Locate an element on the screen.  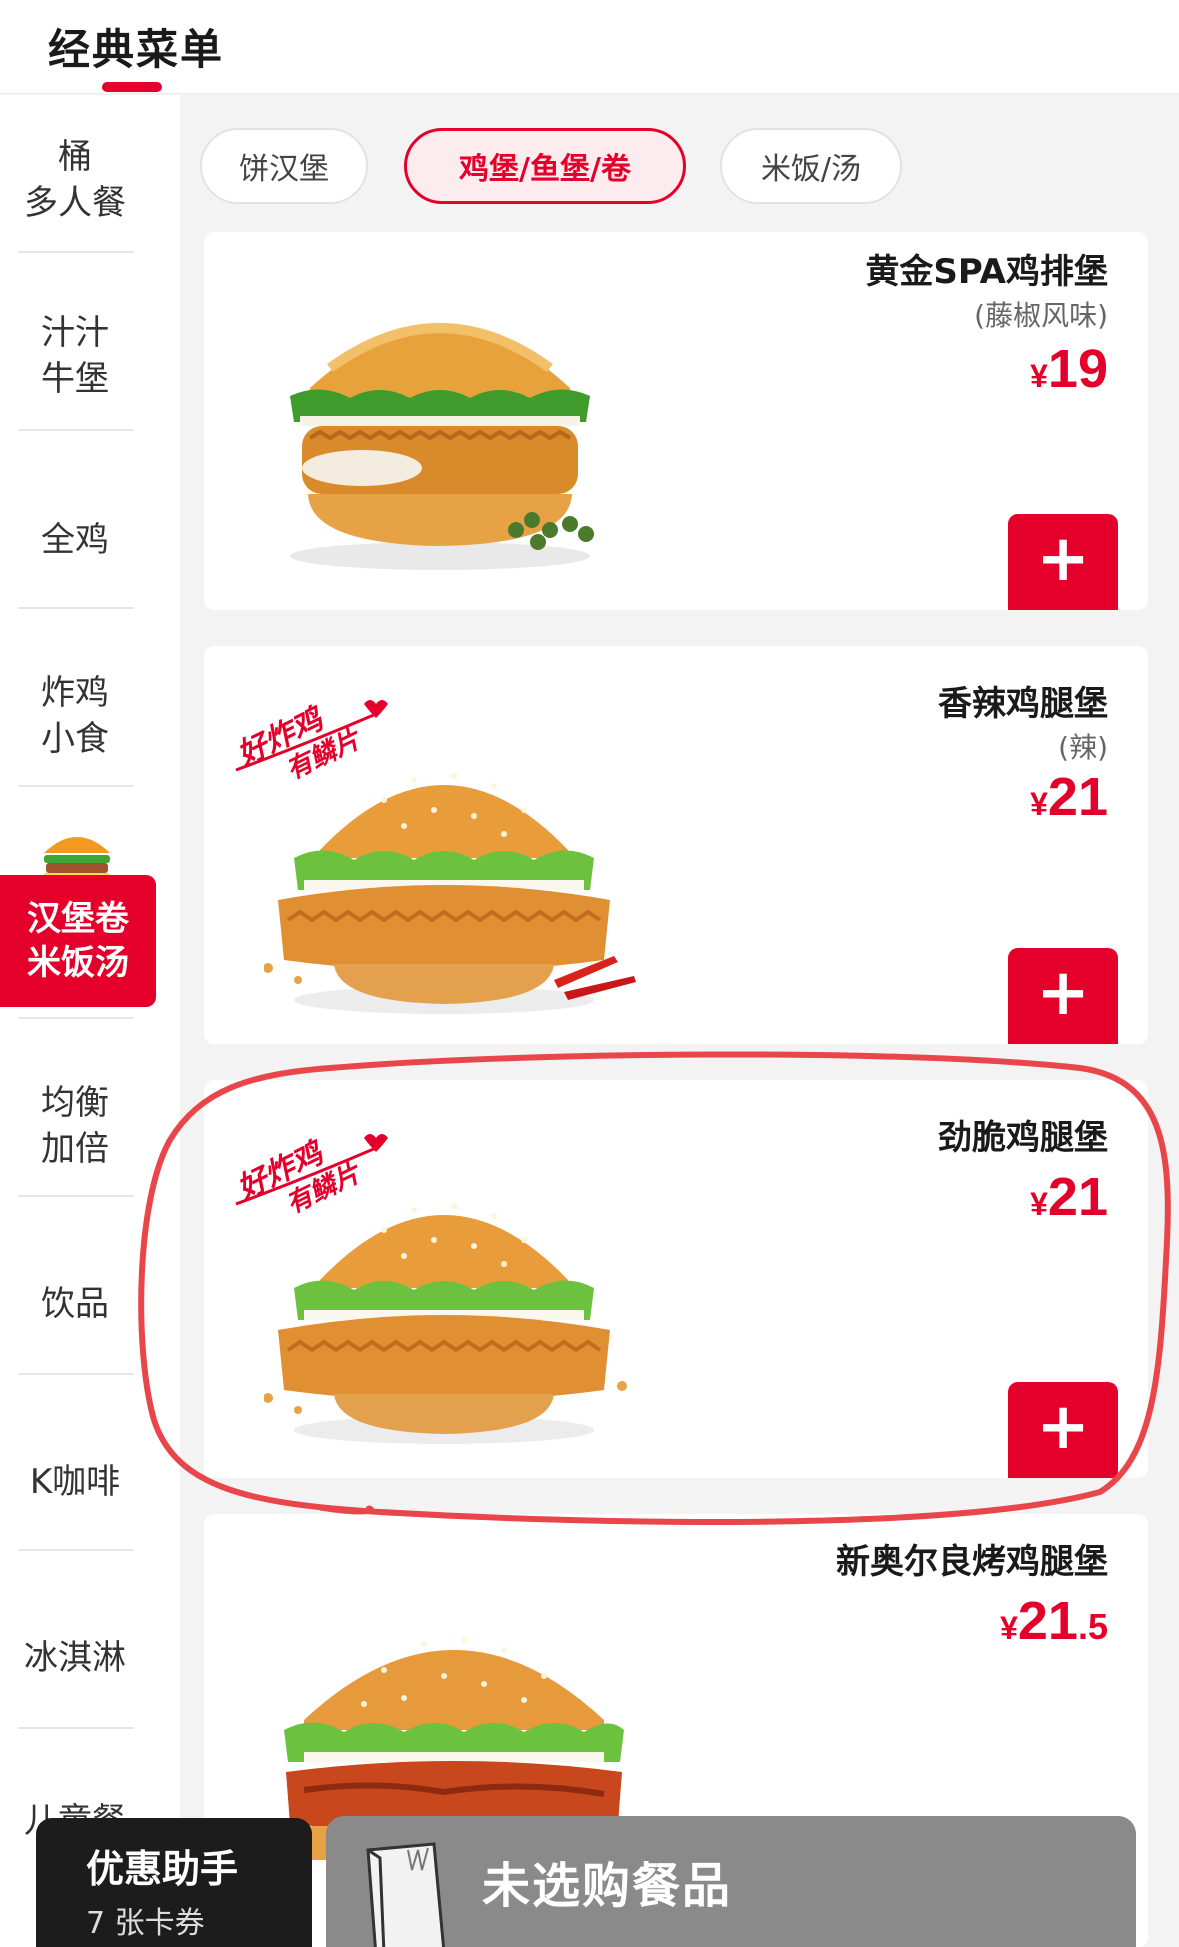
product-name: 黄金SPA鸡排堡 is located at coordinates (986, 272).